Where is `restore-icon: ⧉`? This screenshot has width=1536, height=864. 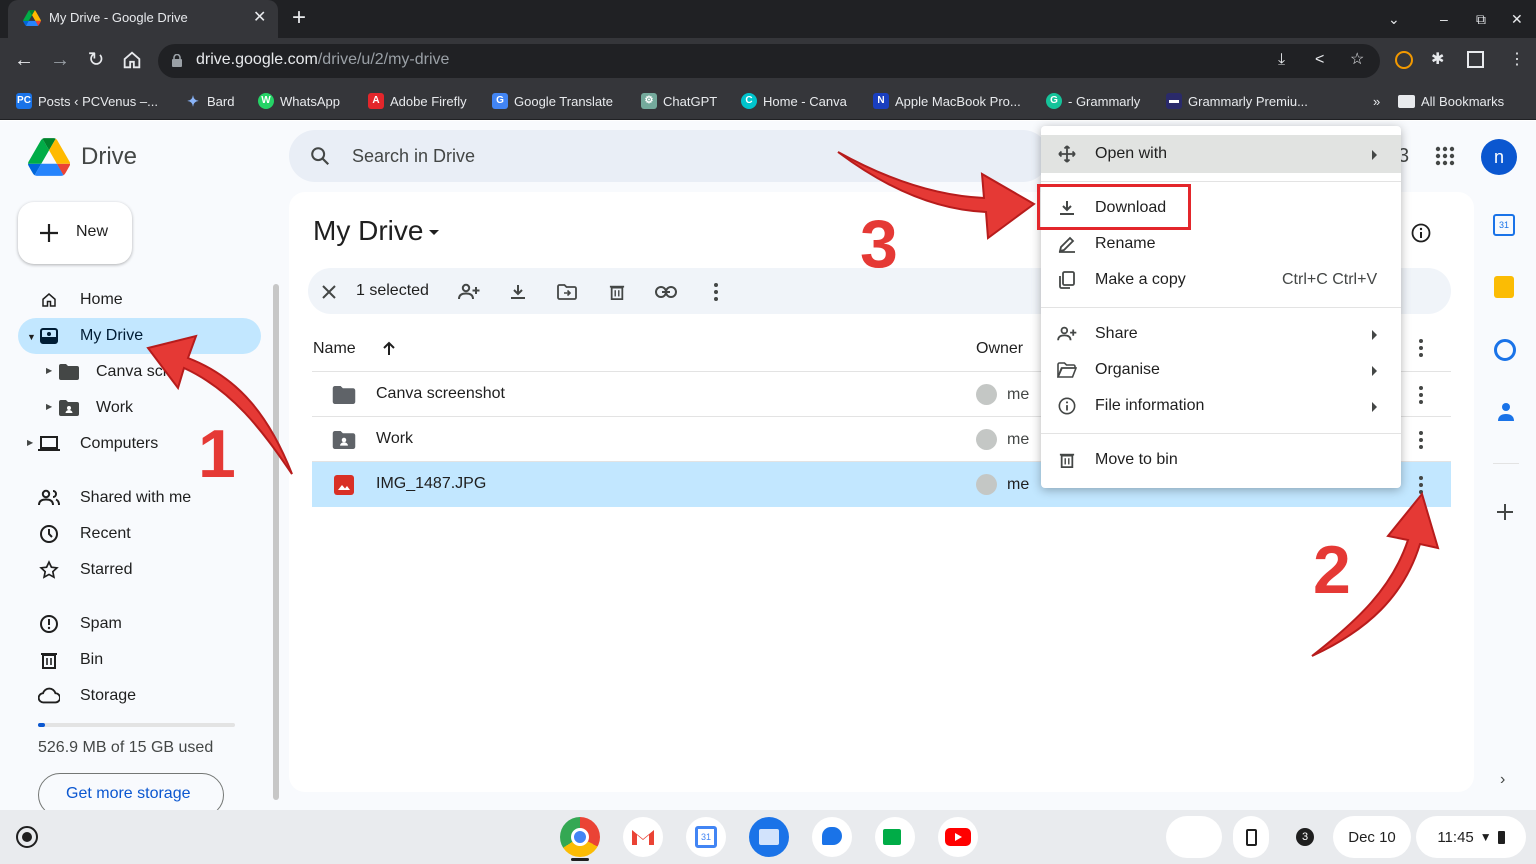
restore-icon: ⧉ is located at coordinates (1481, 19).